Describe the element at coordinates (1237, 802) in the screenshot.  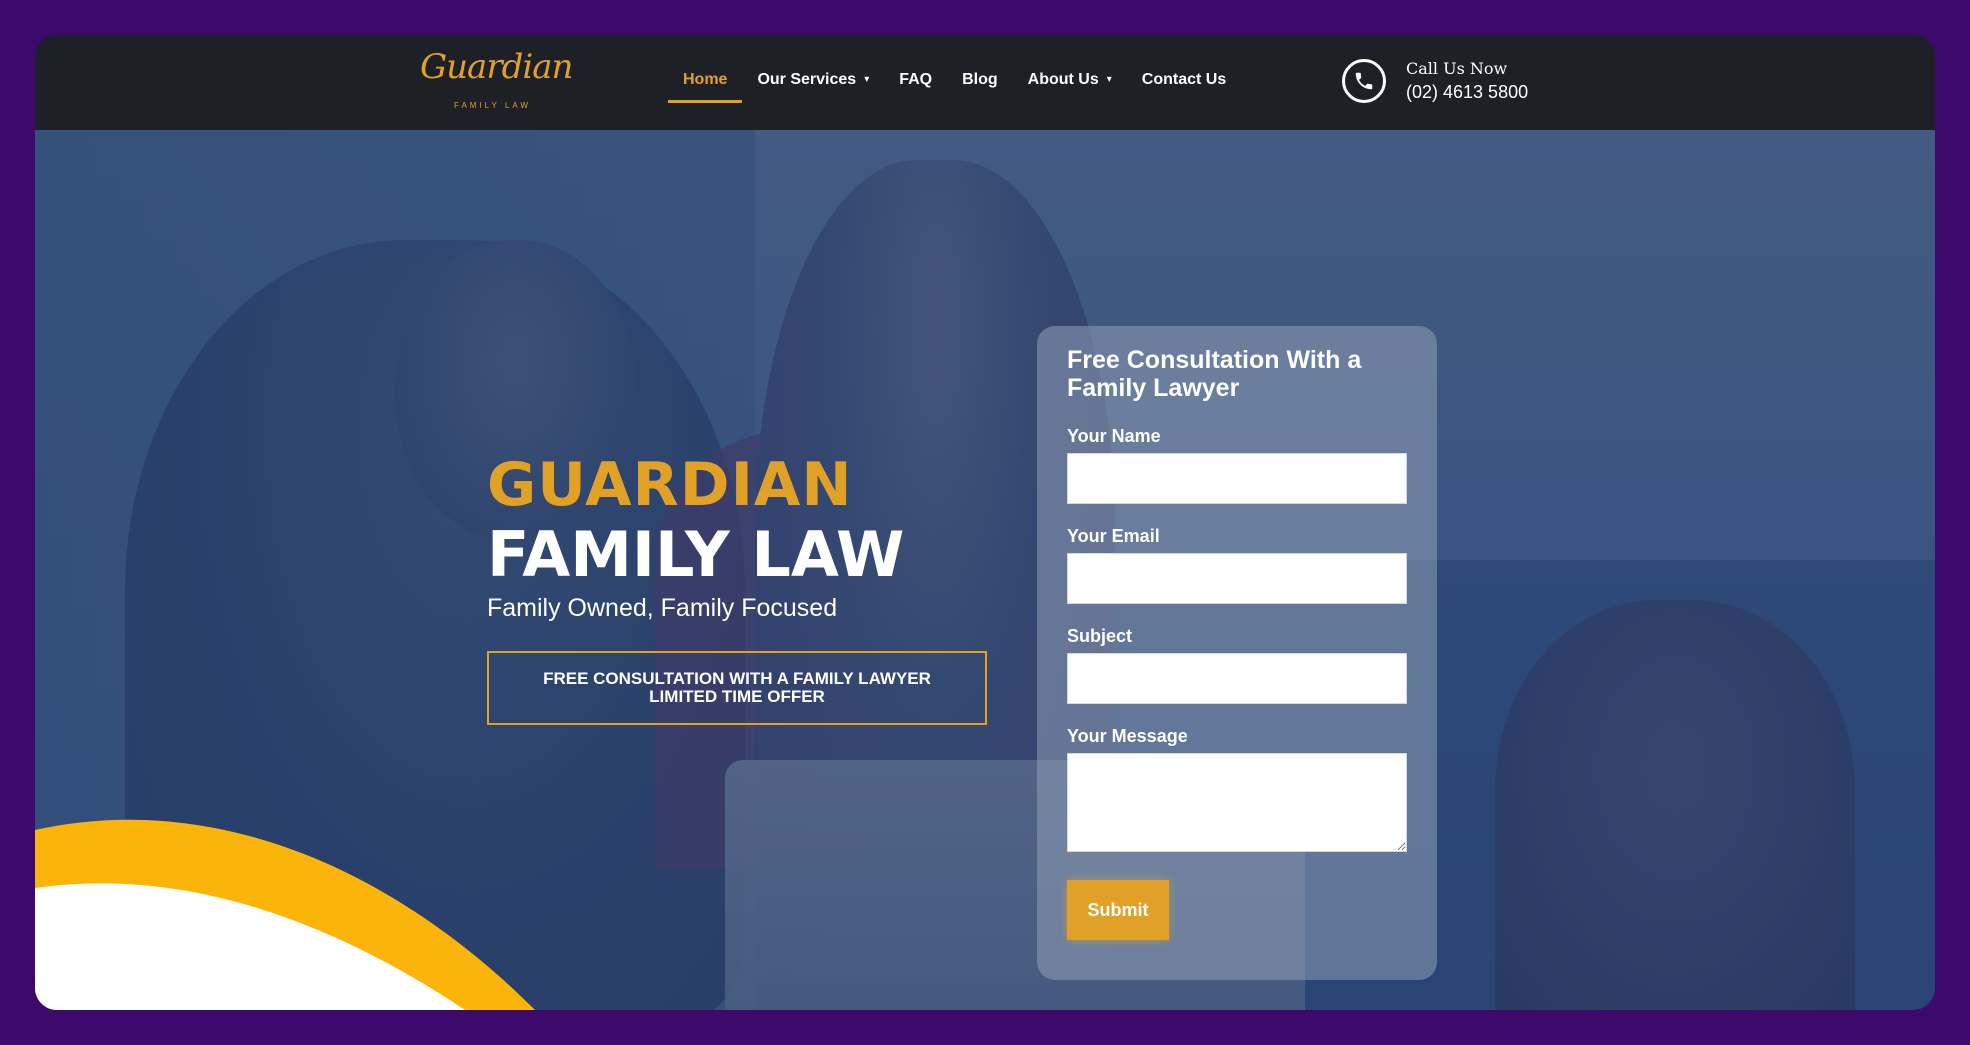
I see `message-field` at that location.